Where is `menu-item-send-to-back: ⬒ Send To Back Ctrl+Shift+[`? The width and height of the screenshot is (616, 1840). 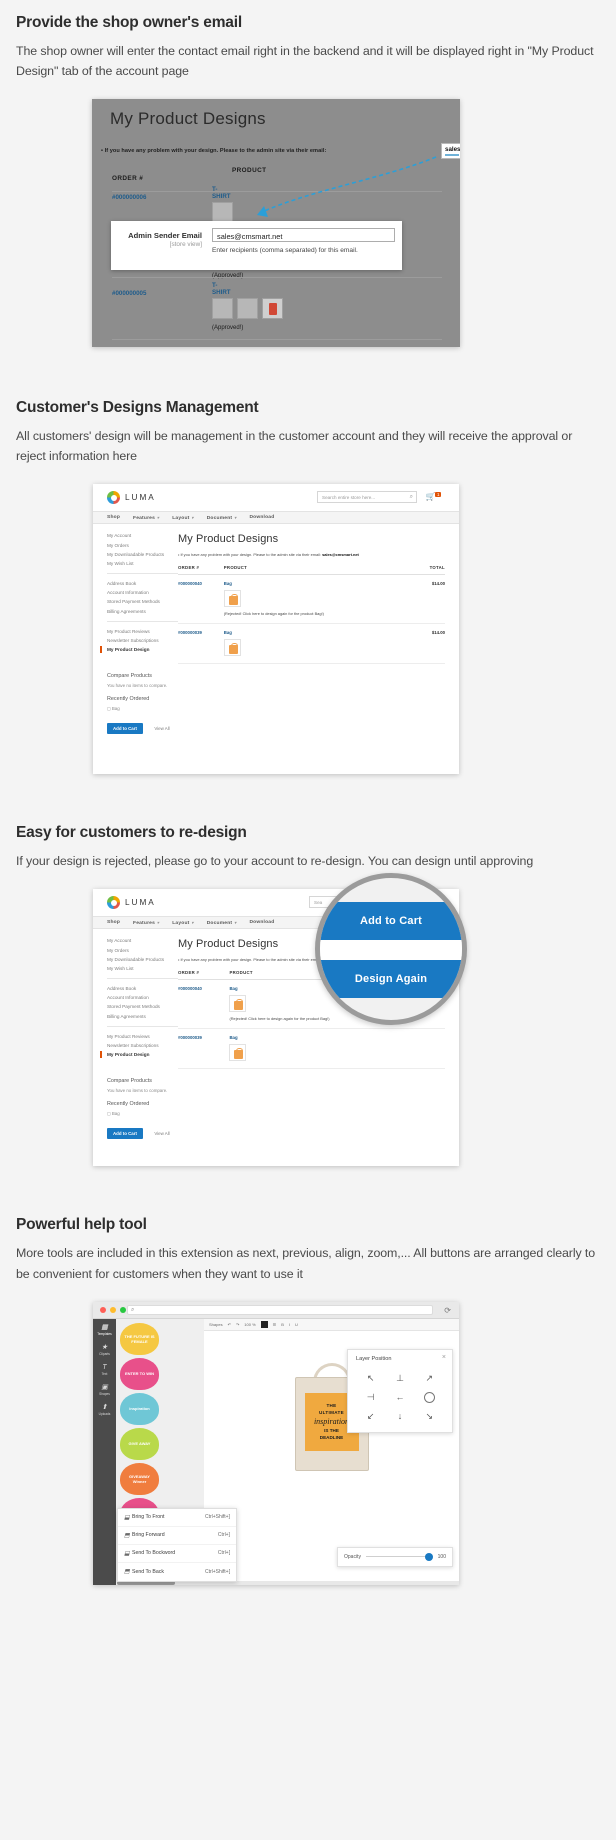
menu-item-send-to-back: ⬒ Send To Back Ctrl+Shift+[ is located at coordinates (177, 1572).